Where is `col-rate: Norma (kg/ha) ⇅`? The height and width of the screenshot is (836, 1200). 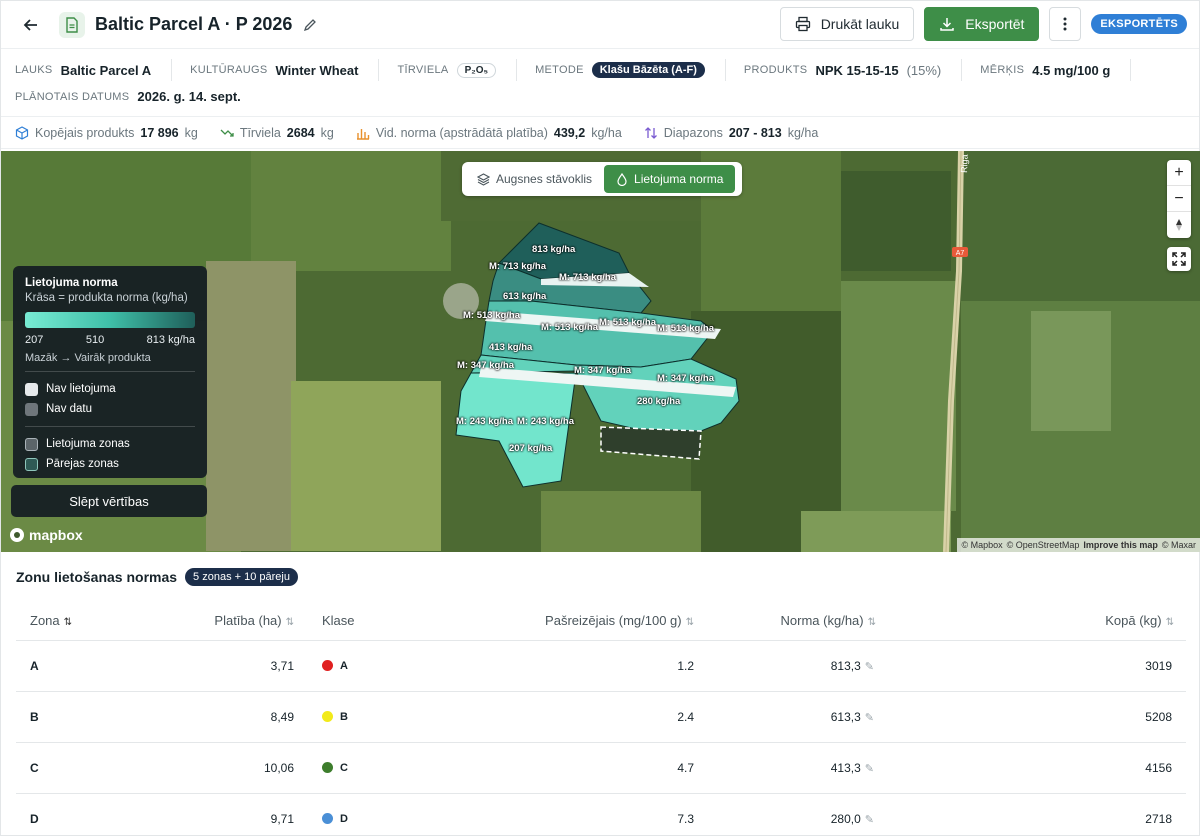 col-rate: Norma (kg/ha) ⇅ is located at coordinates (876, 621).